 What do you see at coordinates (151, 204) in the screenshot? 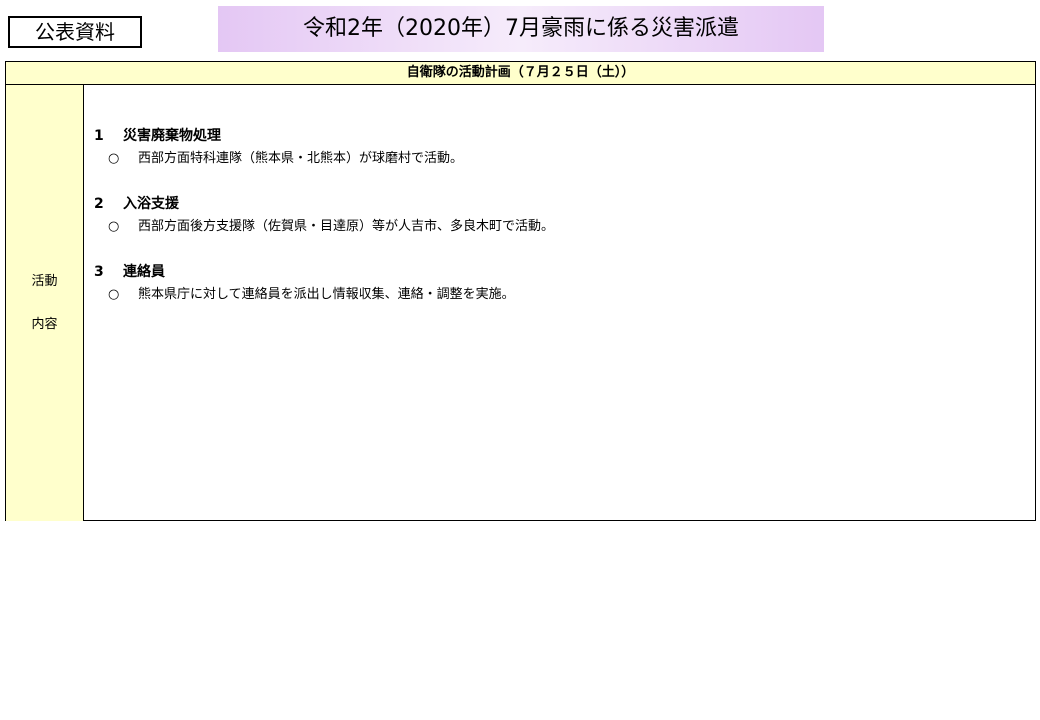
I see `section-title: 入浴支援` at bounding box center [151, 204].